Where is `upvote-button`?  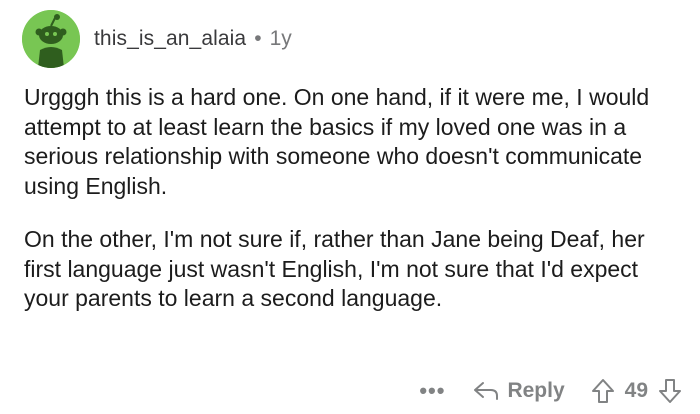
upvote-button is located at coordinates (603, 391).